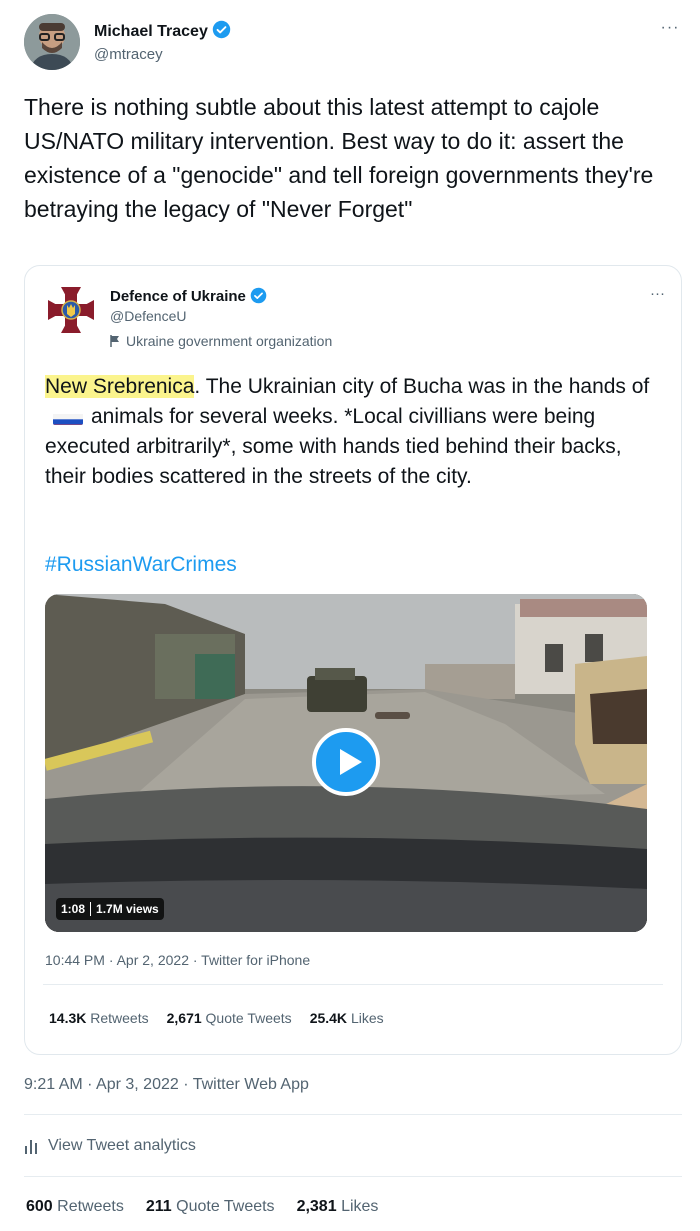 This screenshot has width=700, height=1231. Describe the element at coordinates (71, 310) in the screenshot. I see `quoted-avatar` at that location.